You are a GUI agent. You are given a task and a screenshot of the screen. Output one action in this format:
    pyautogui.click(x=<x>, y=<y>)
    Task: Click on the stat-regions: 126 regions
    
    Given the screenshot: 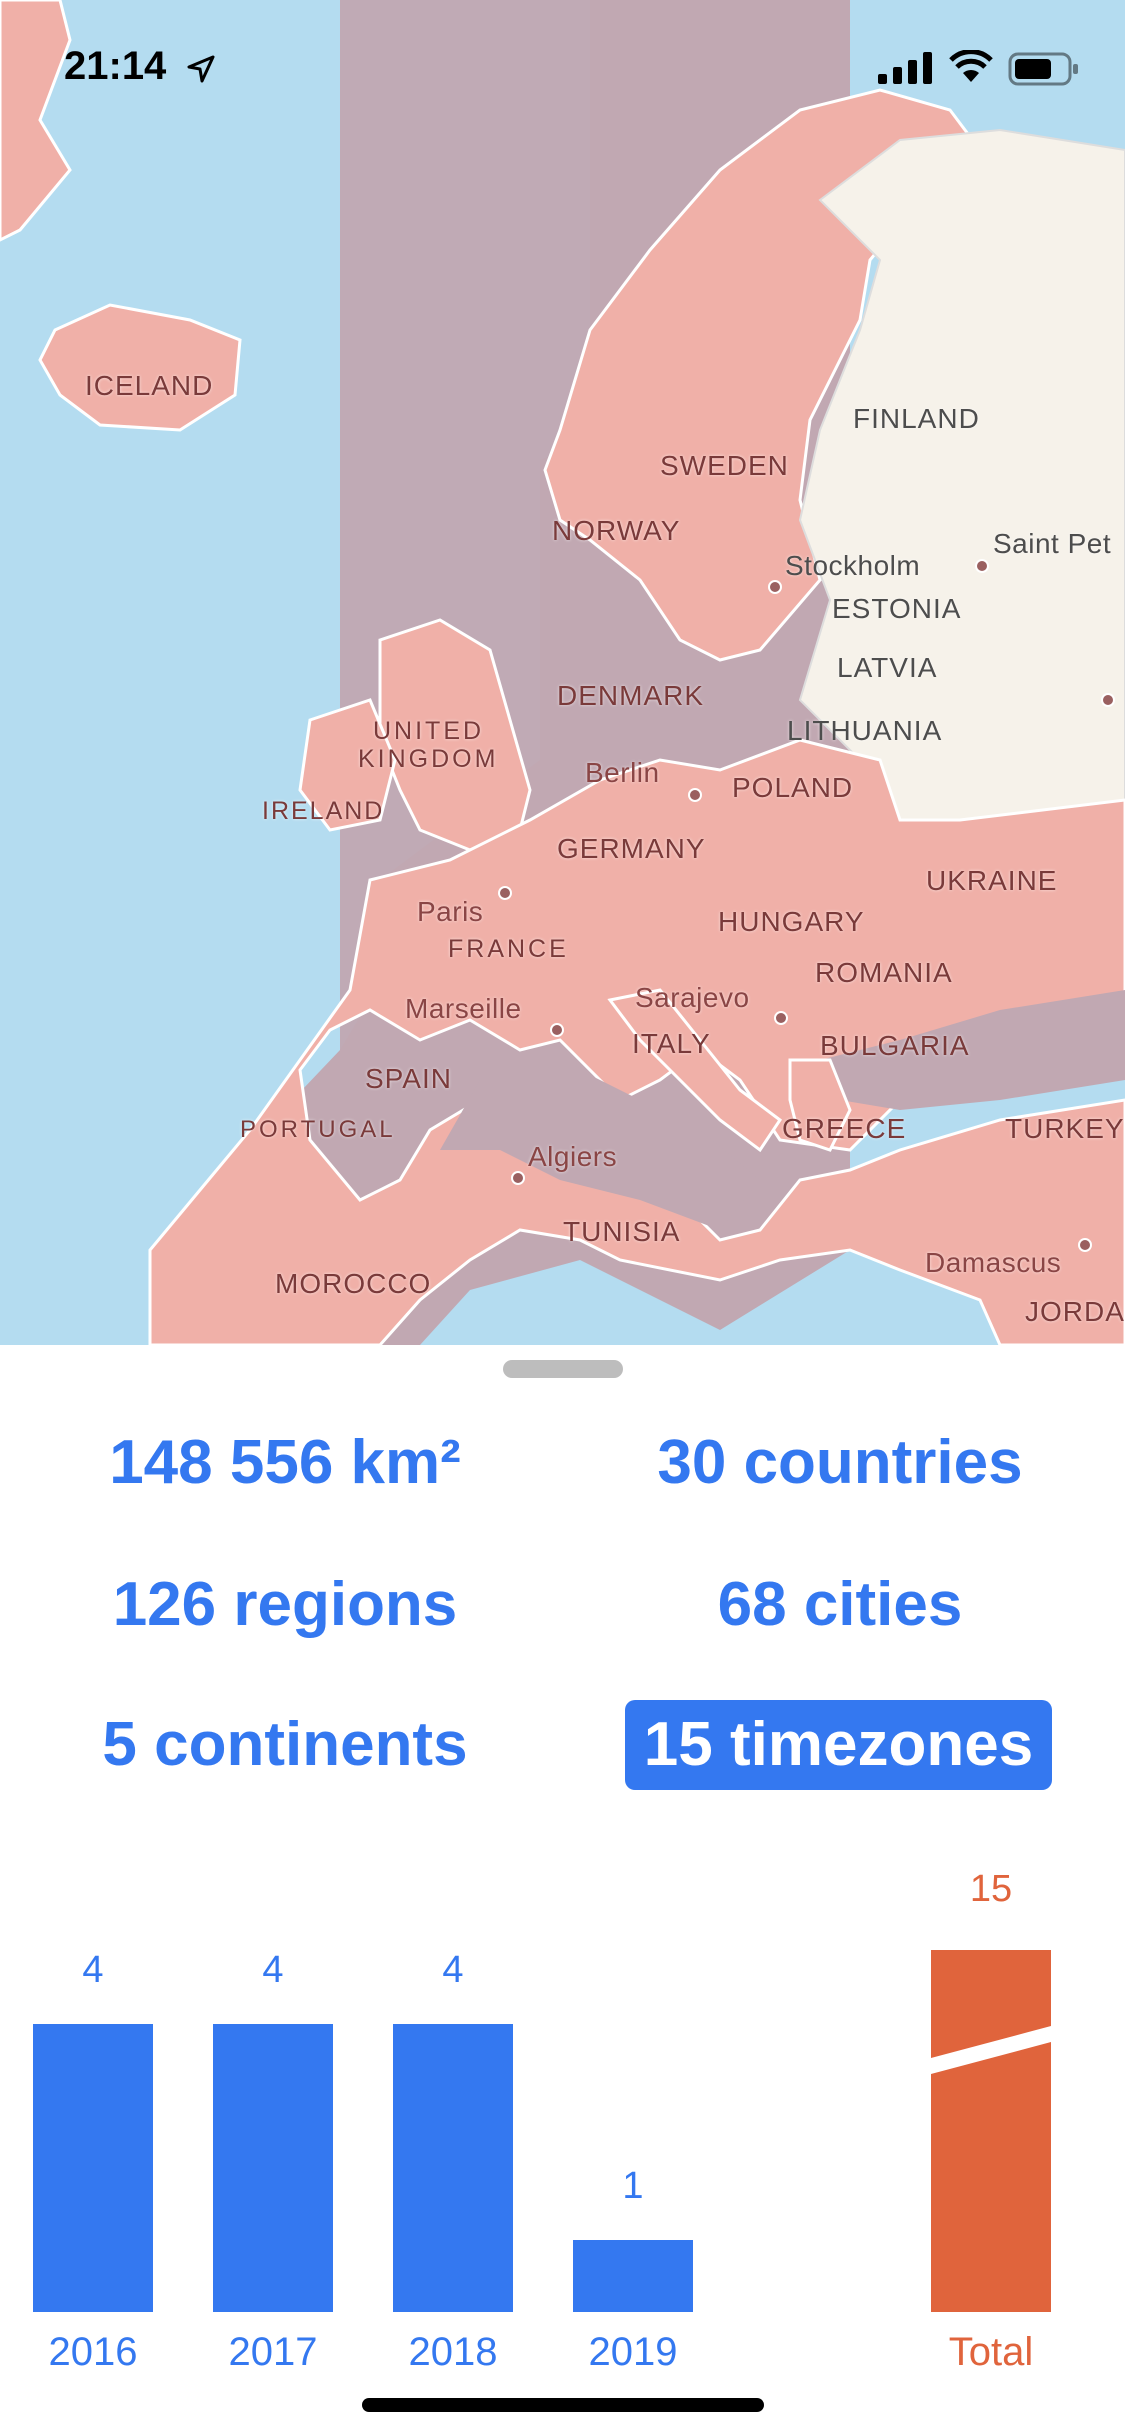 What is the action you would take?
    pyautogui.click(x=285, y=1605)
    